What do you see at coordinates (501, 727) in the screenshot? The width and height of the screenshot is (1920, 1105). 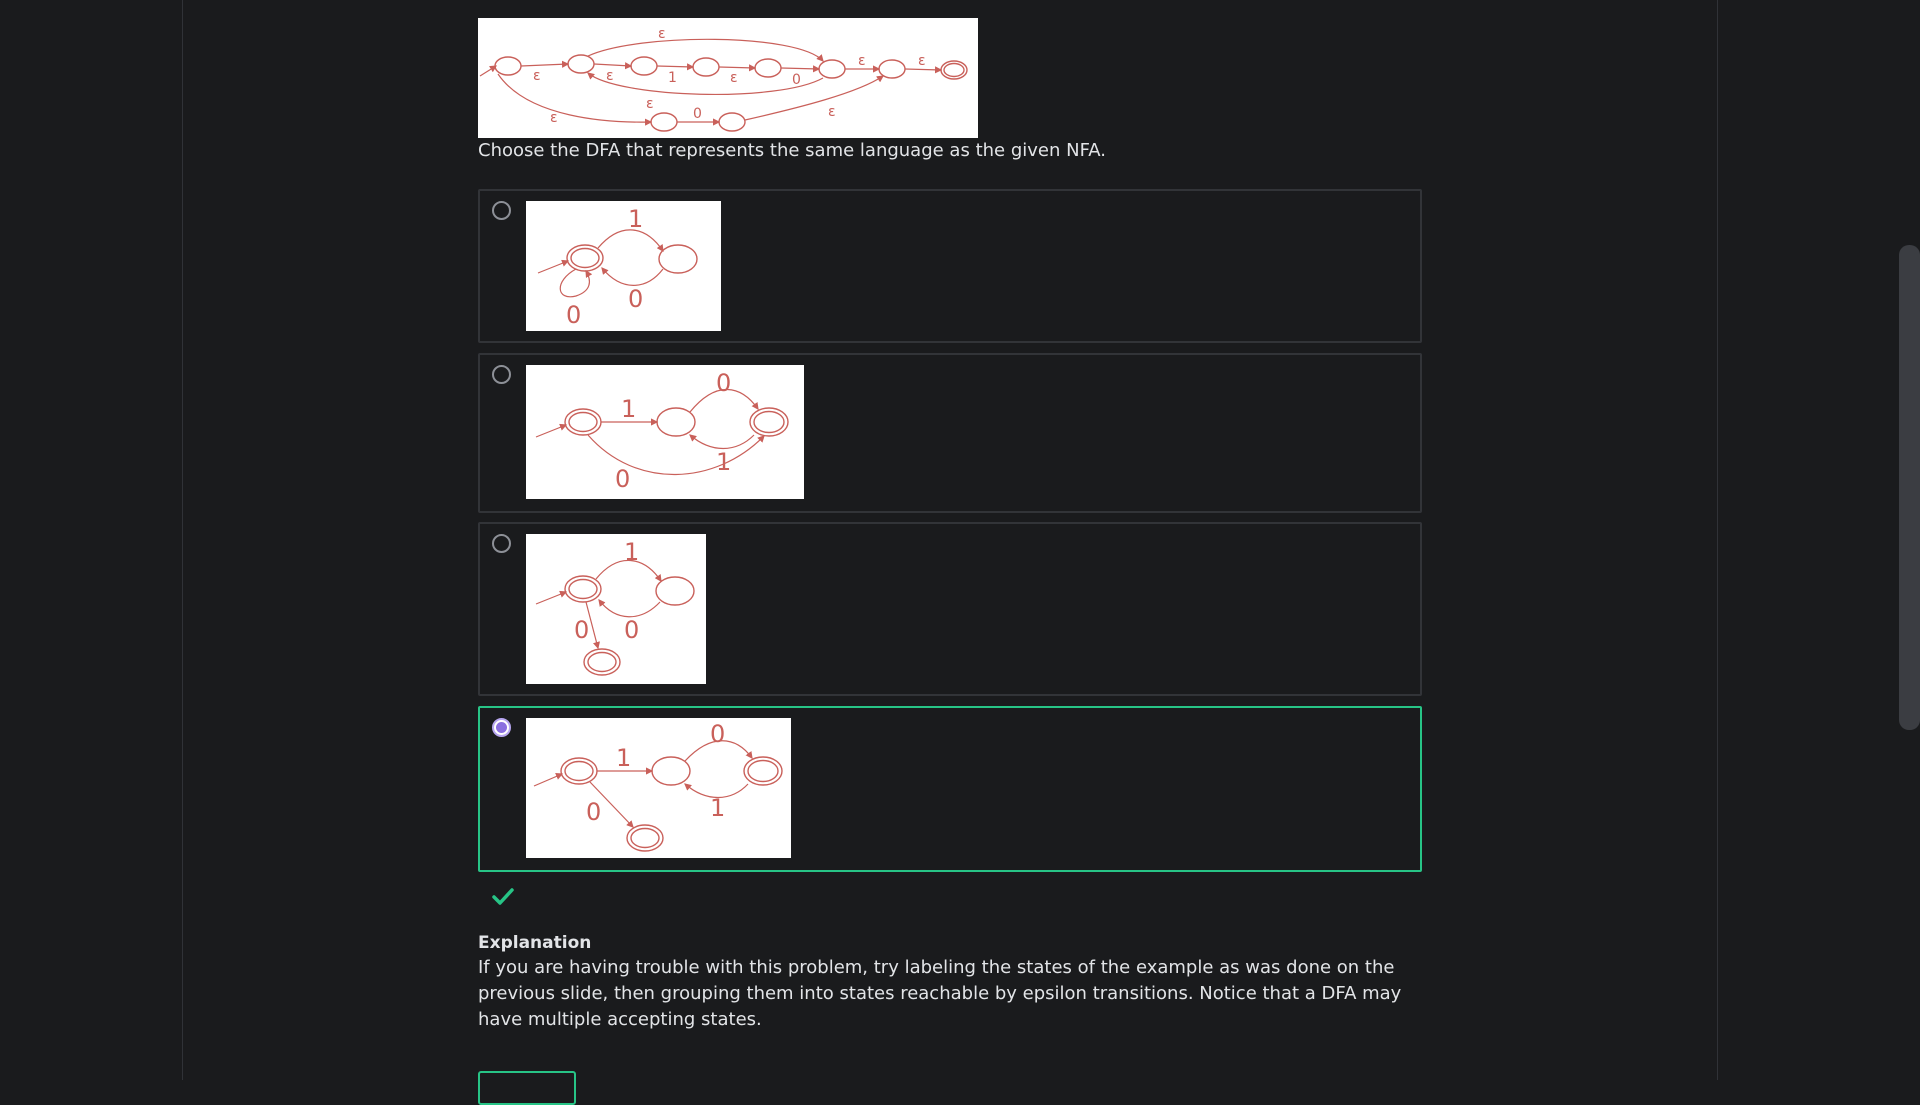 I see `radio-button-selected` at bounding box center [501, 727].